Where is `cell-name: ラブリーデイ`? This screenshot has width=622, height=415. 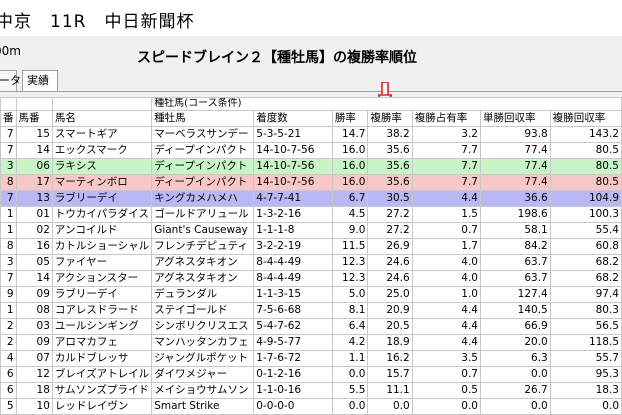
cell-name: ラブリーデイ is located at coordinates (102, 294).